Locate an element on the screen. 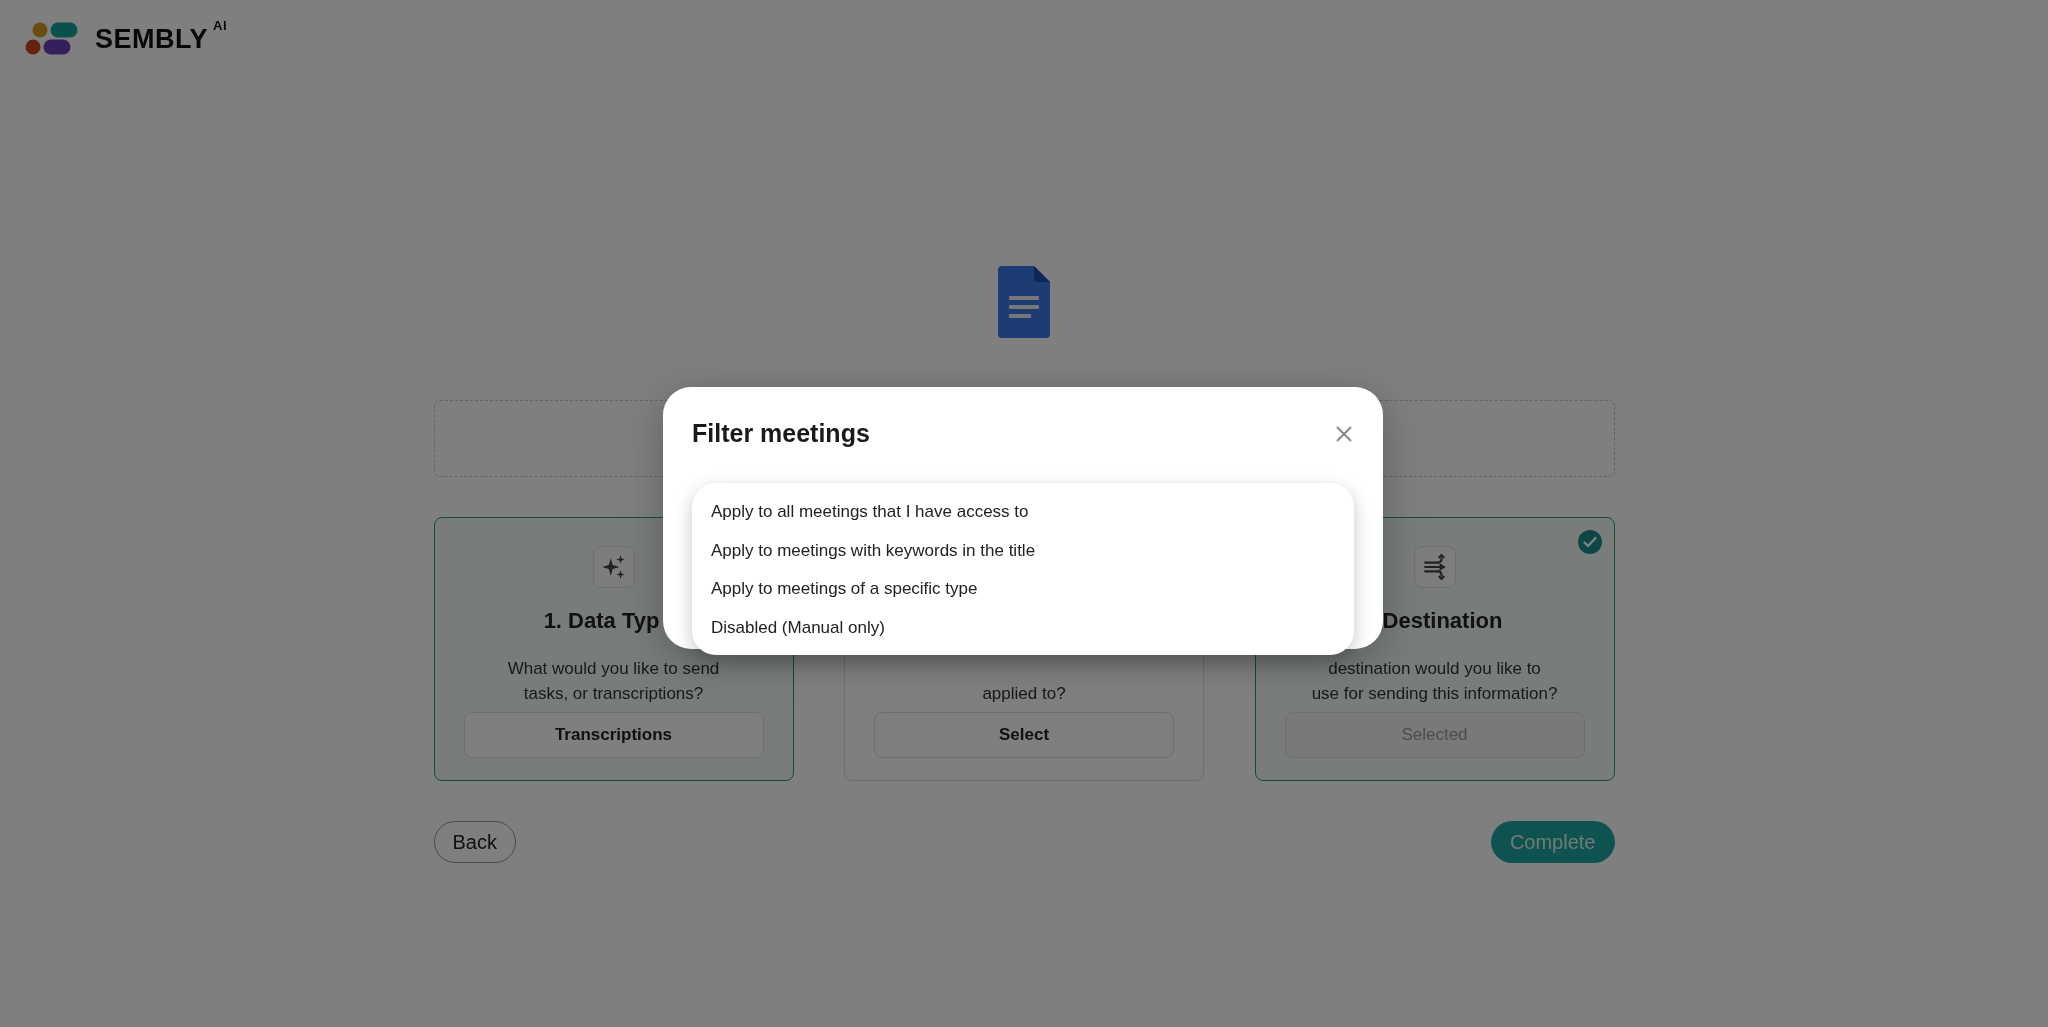 Image resolution: width=2048 pixels, height=1027 pixels. card-description: What would you like to send is located at coordinates (613, 669).